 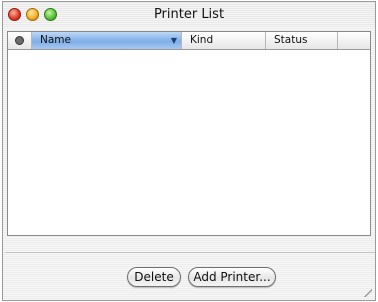 I want to click on column-header-kind-label: Kind, so click(x=202, y=40).